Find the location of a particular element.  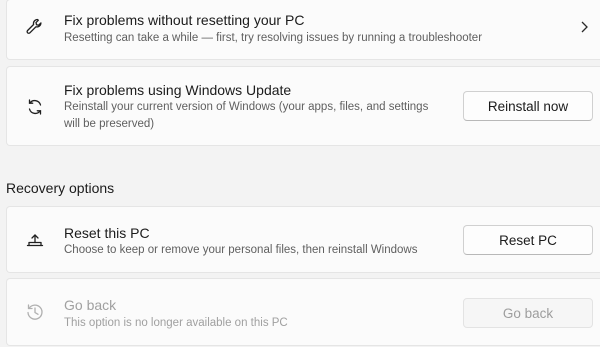

history-icon is located at coordinates (35, 312).